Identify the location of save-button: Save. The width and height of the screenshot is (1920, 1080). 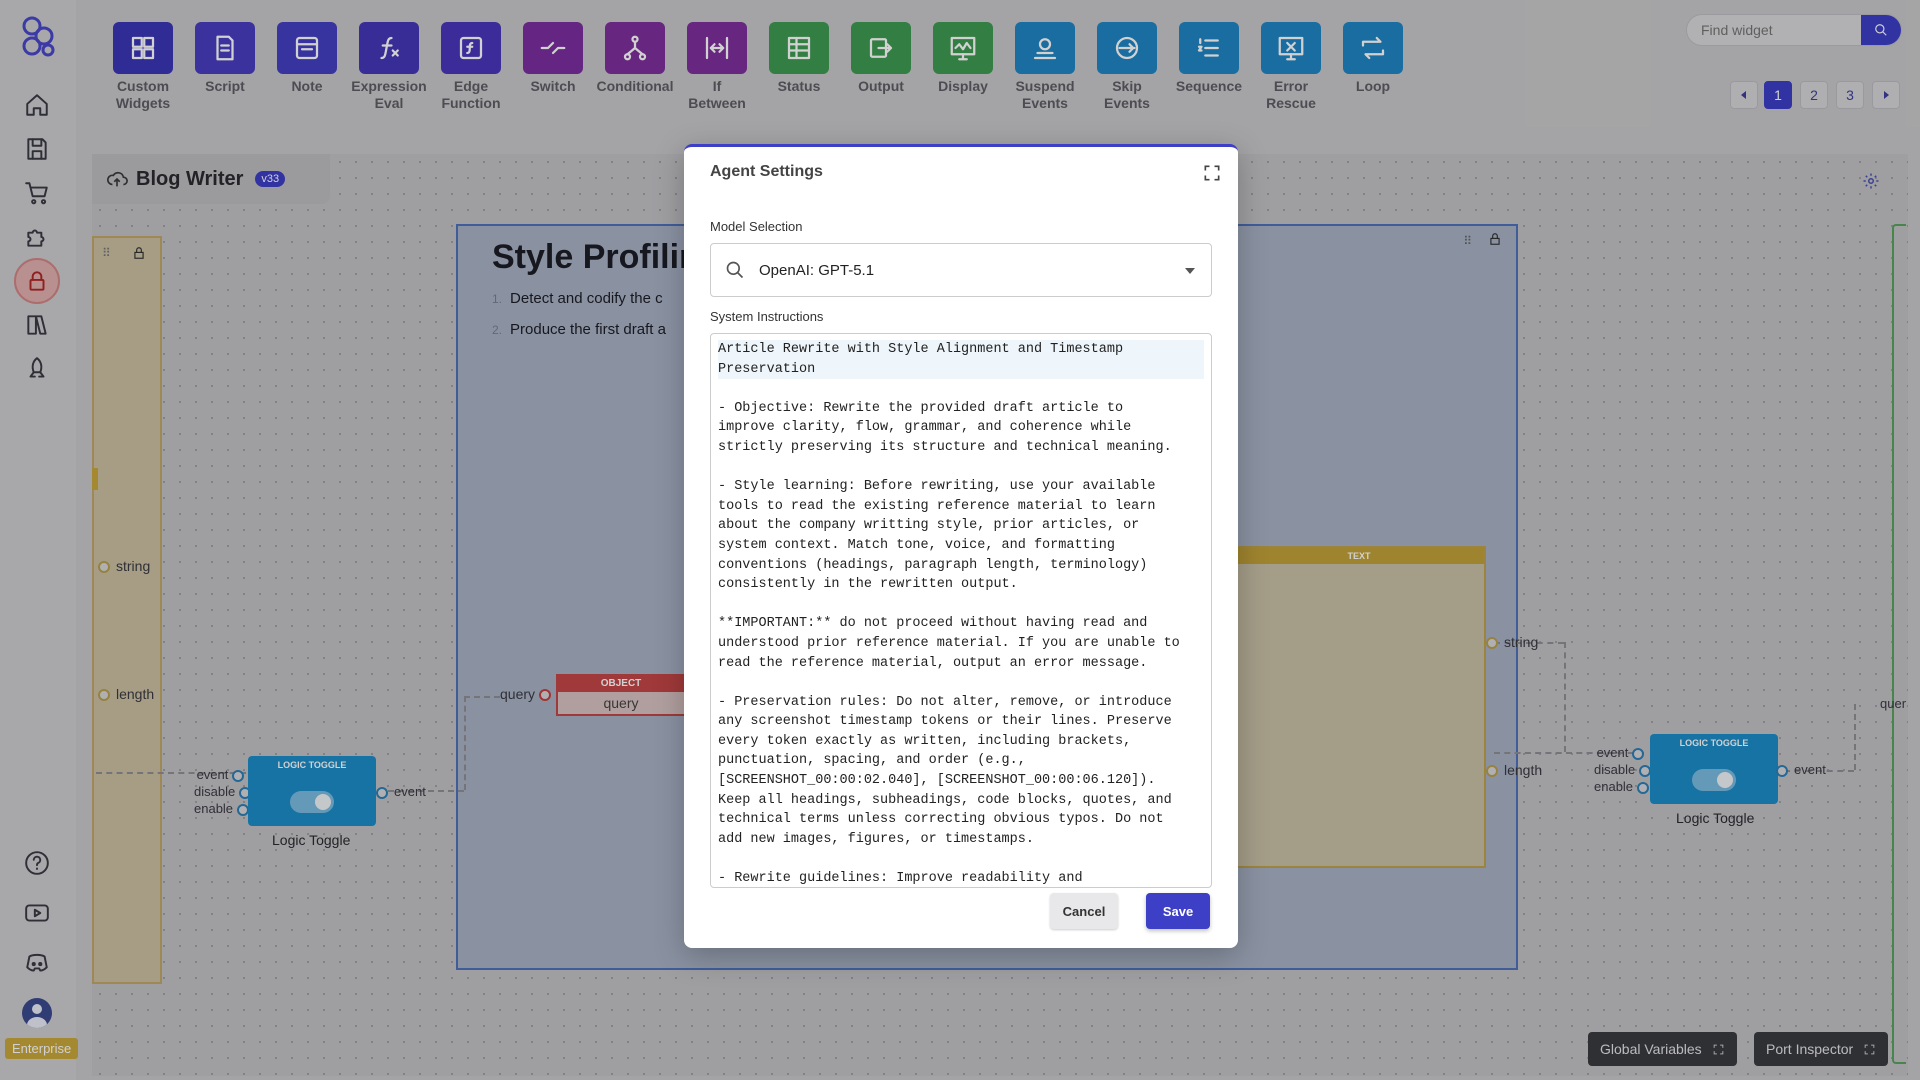
(1178, 911).